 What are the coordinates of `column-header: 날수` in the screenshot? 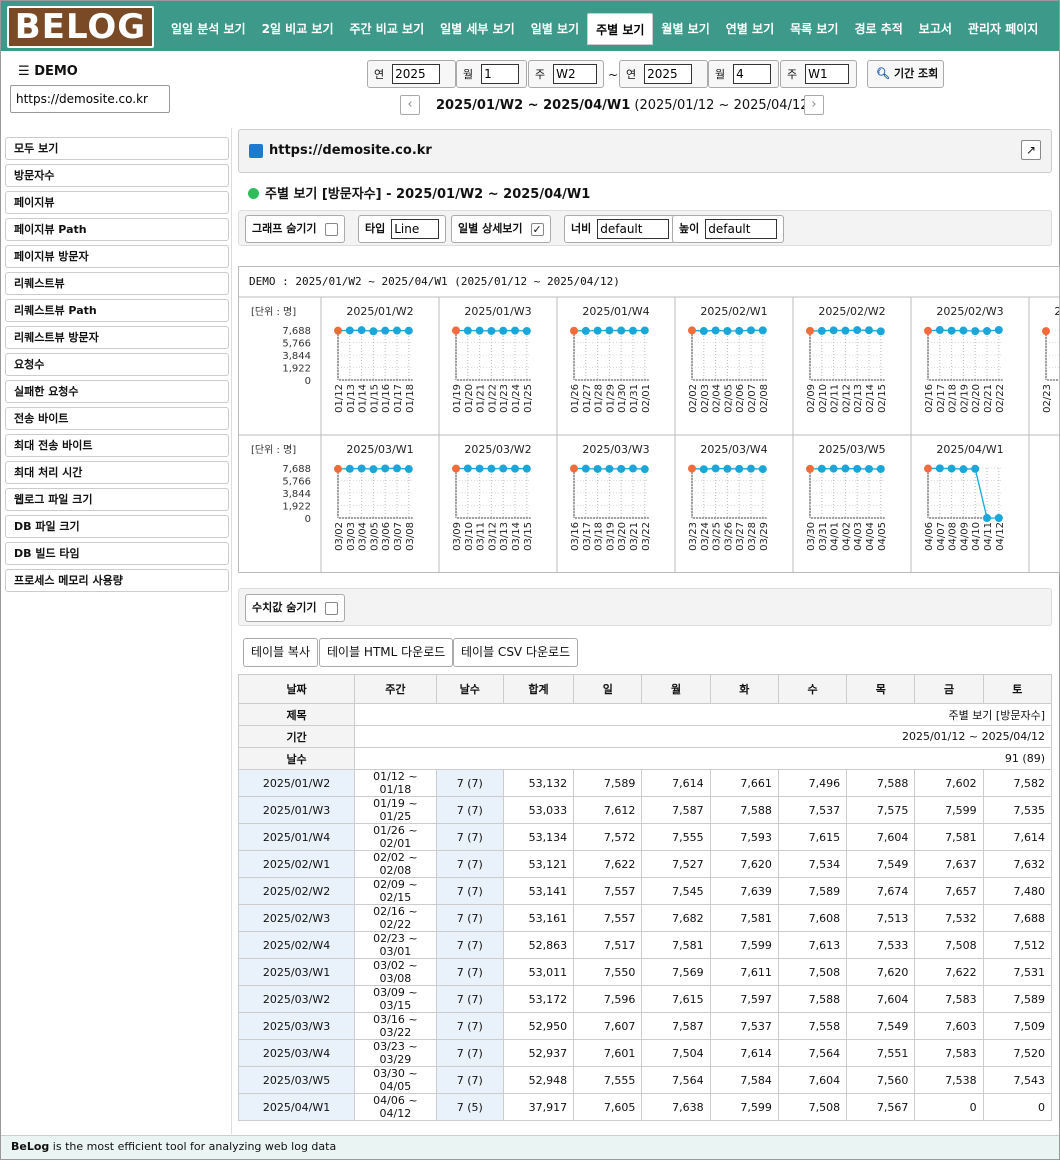 It's located at (469, 689).